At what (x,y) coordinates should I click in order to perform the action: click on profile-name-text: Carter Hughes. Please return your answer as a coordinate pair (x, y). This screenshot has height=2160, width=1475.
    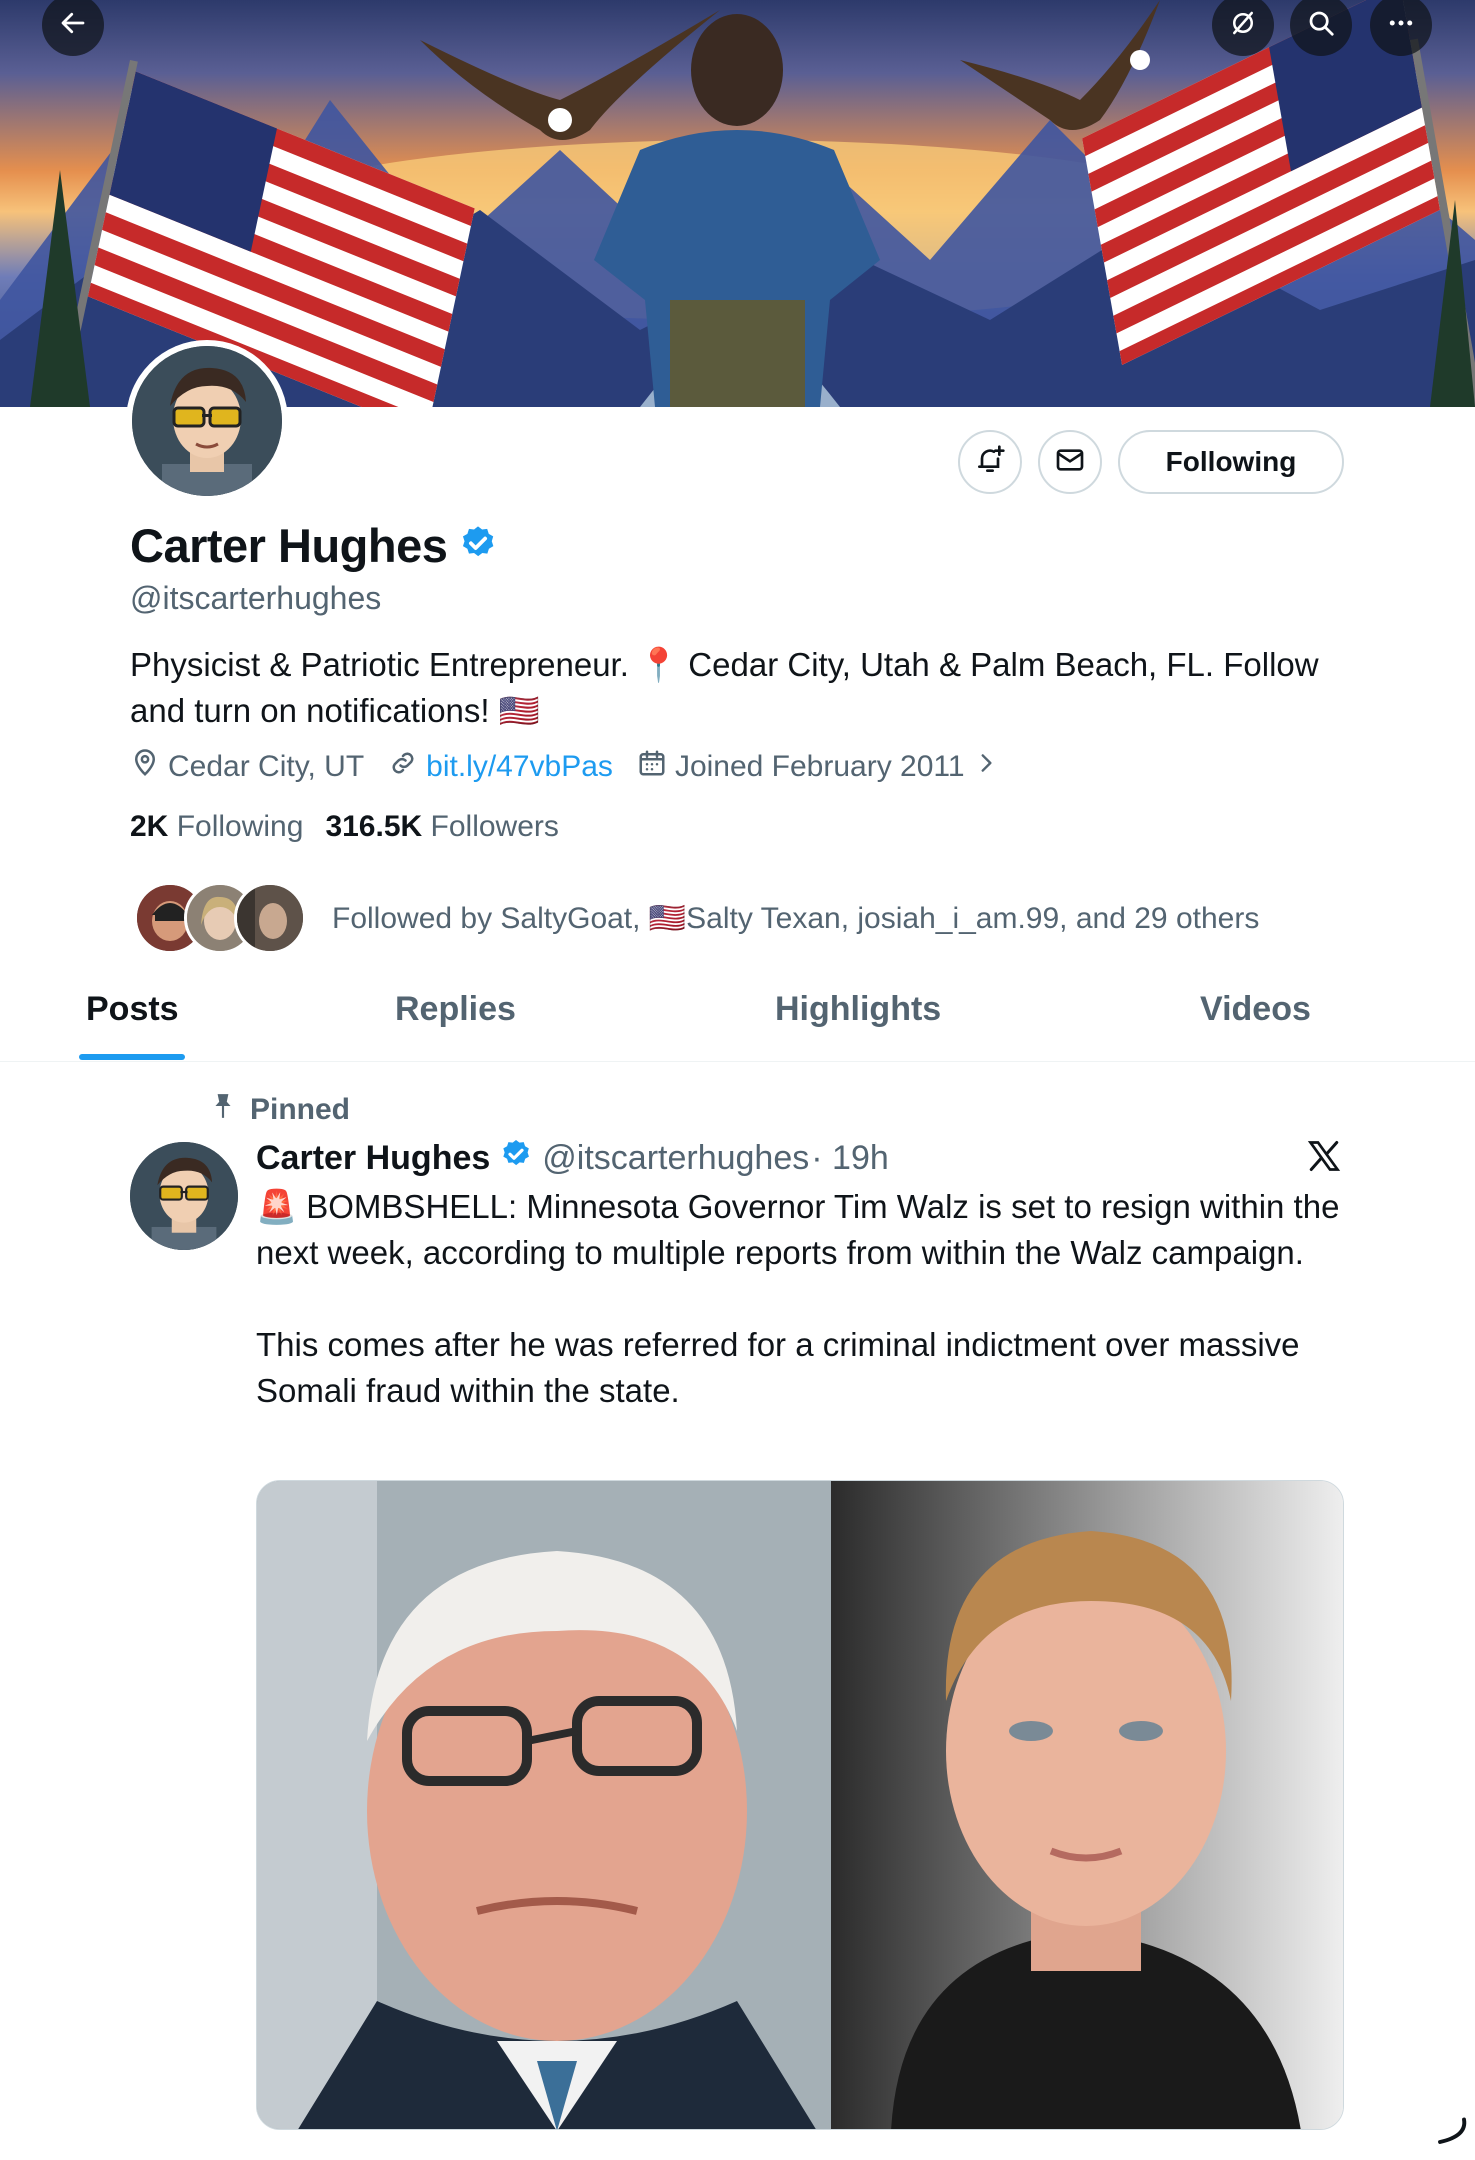
    Looking at the image, I should click on (289, 545).